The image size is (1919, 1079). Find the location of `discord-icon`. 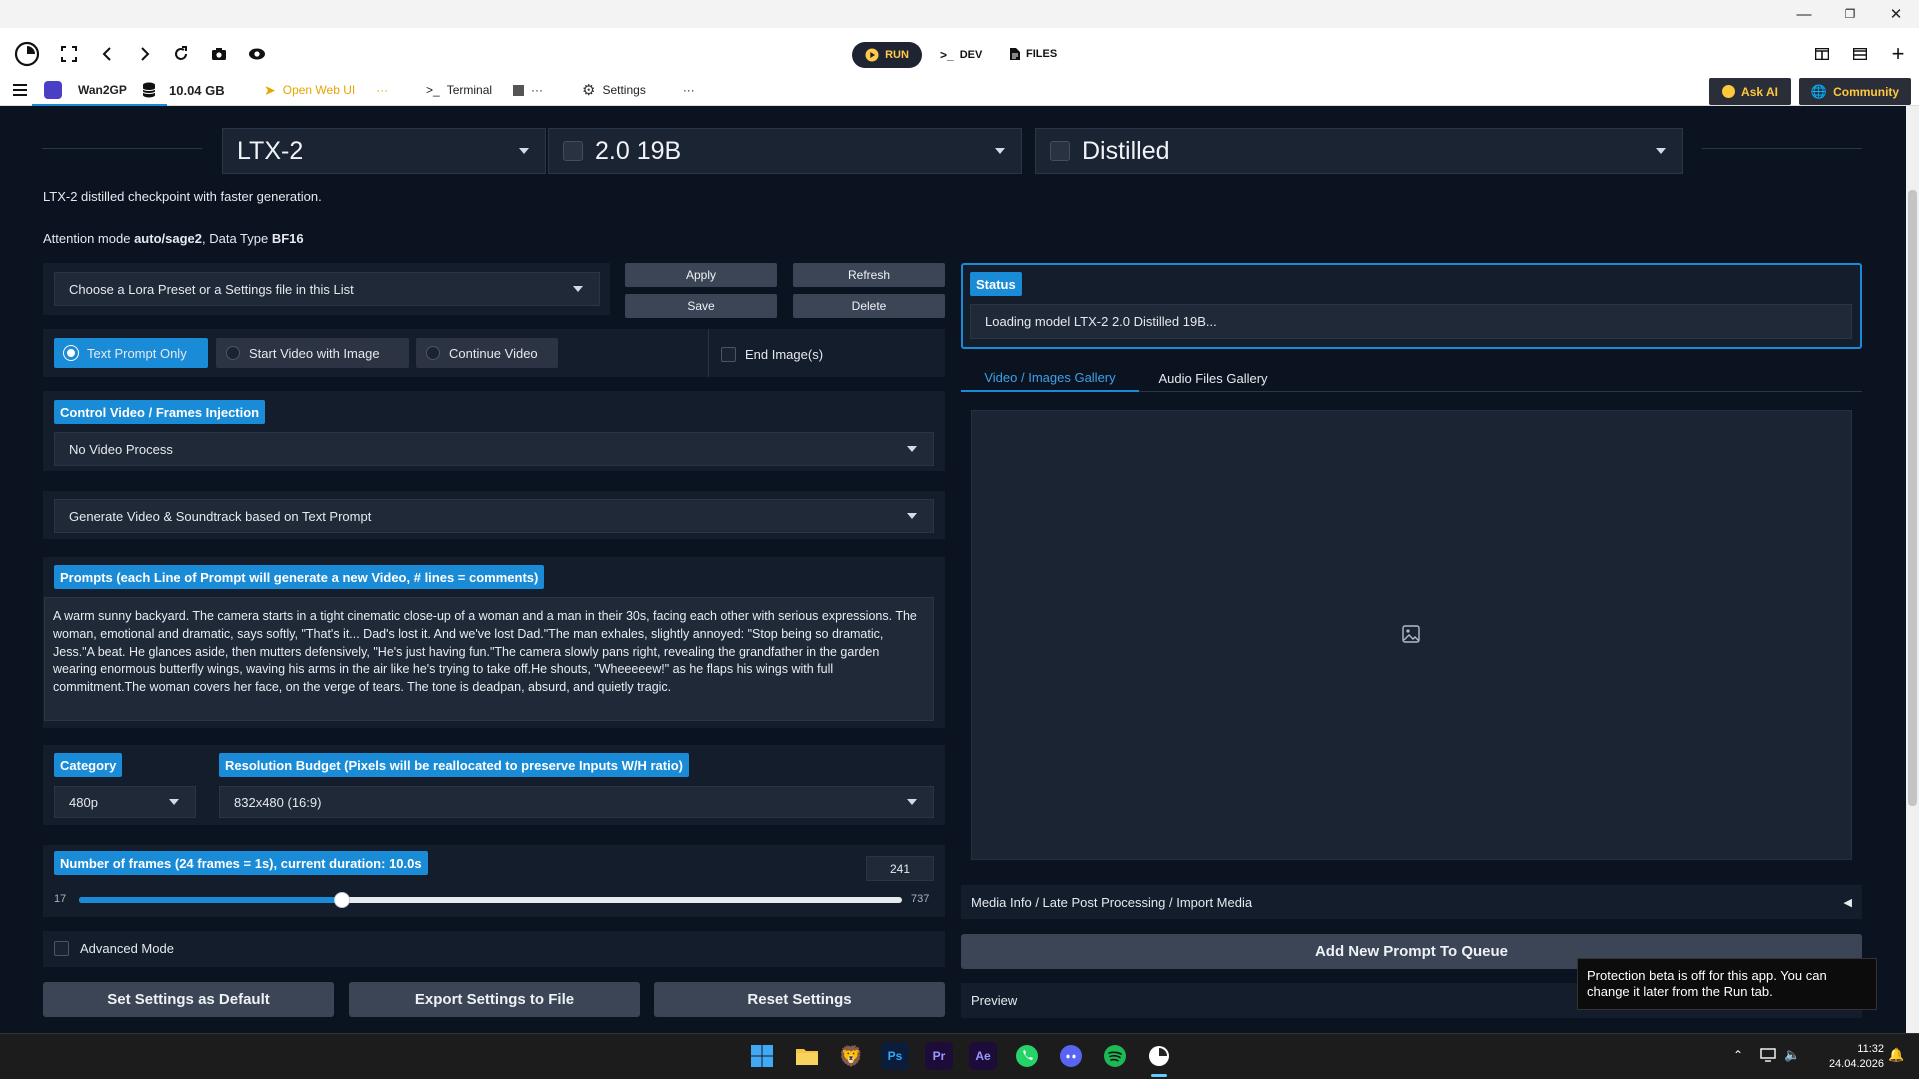

discord-icon is located at coordinates (1071, 1056).